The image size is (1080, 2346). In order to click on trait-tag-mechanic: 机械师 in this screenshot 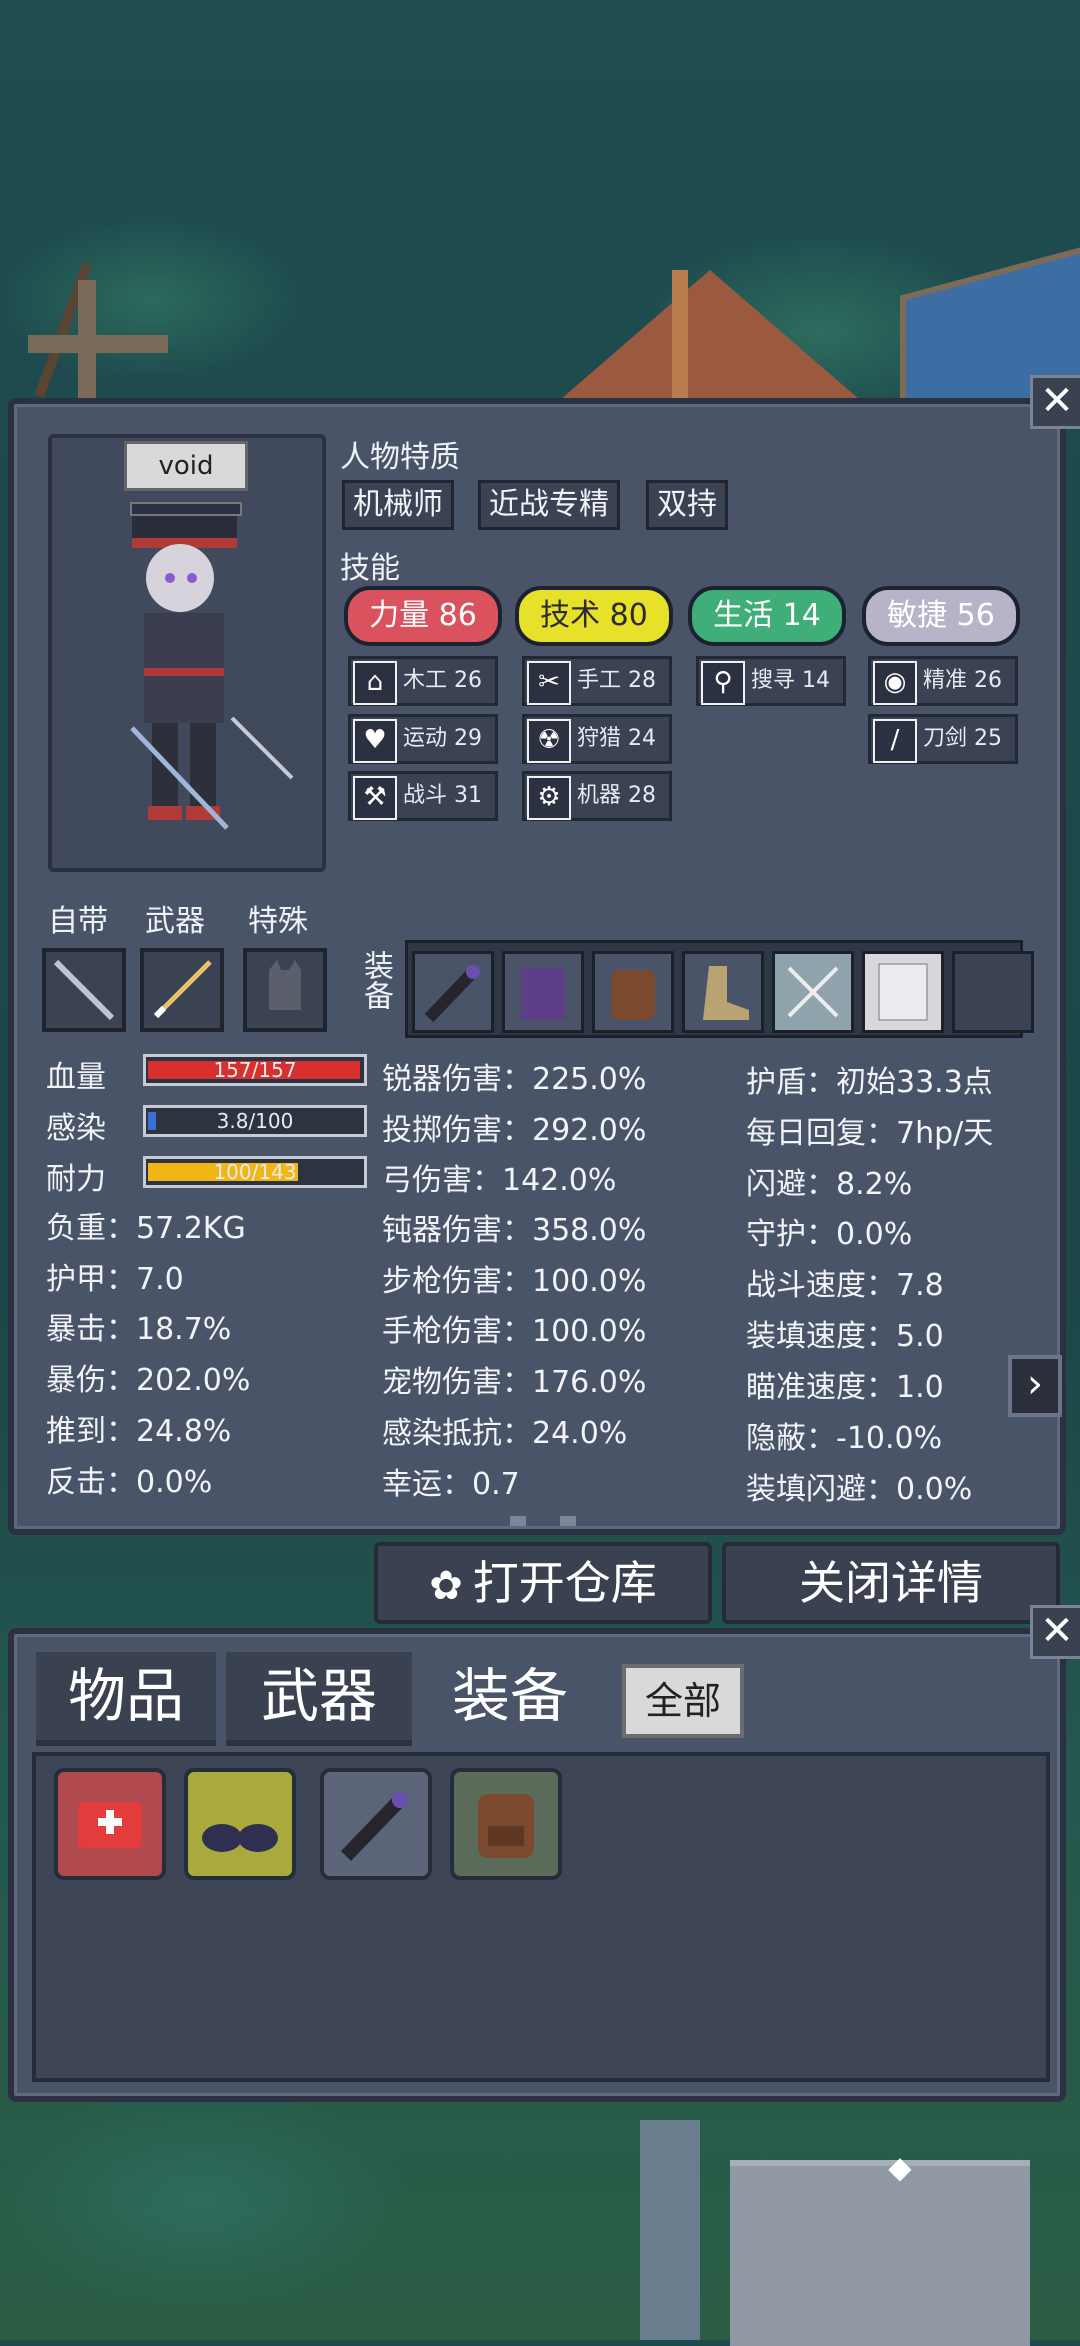, I will do `click(398, 505)`.